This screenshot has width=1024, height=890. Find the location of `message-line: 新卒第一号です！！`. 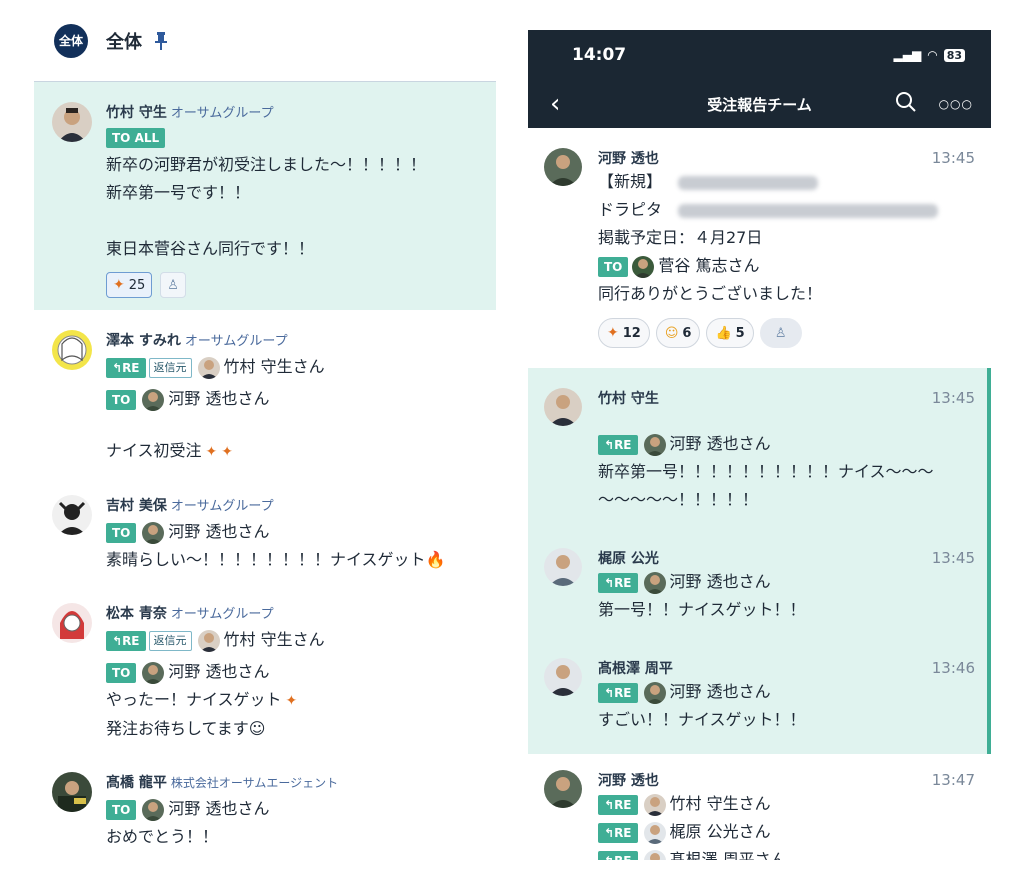

message-line: 新卒第一号です！！ is located at coordinates (178, 192).